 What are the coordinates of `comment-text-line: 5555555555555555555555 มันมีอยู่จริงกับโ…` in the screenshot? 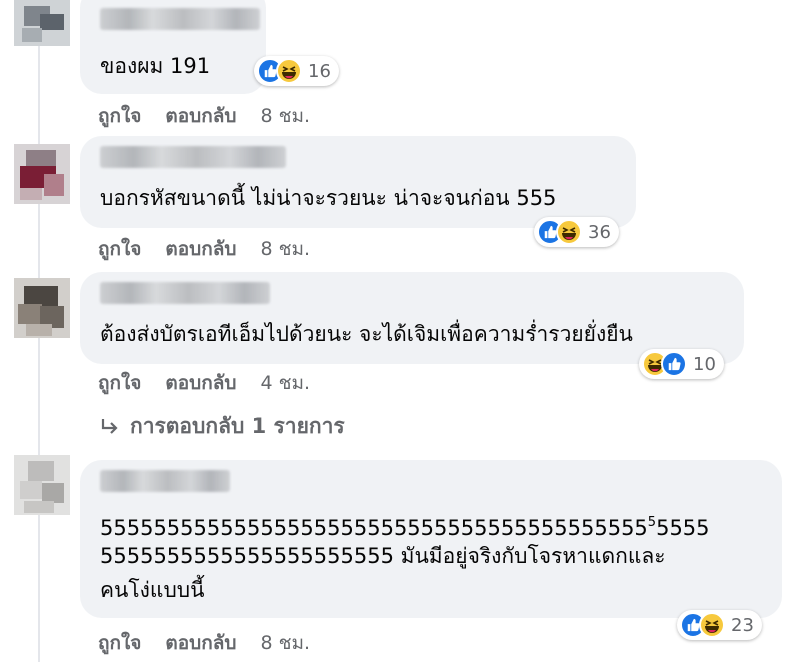 It's located at (383, 556).